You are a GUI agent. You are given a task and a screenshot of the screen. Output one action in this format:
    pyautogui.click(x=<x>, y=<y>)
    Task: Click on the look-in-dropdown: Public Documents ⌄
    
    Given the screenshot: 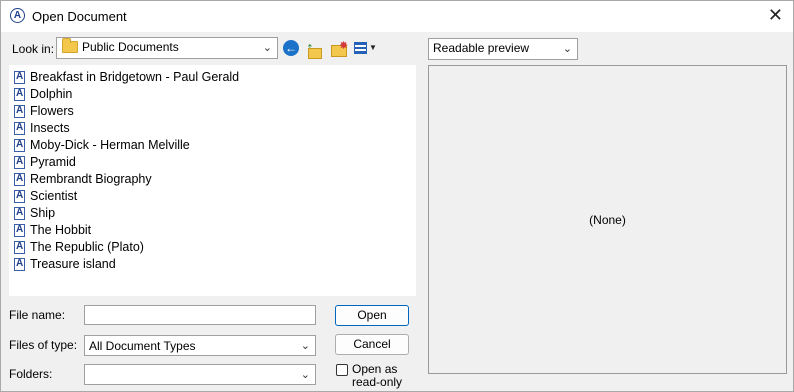 What is the action you would take?
    pyautogui.click(x=167, y=48)
    